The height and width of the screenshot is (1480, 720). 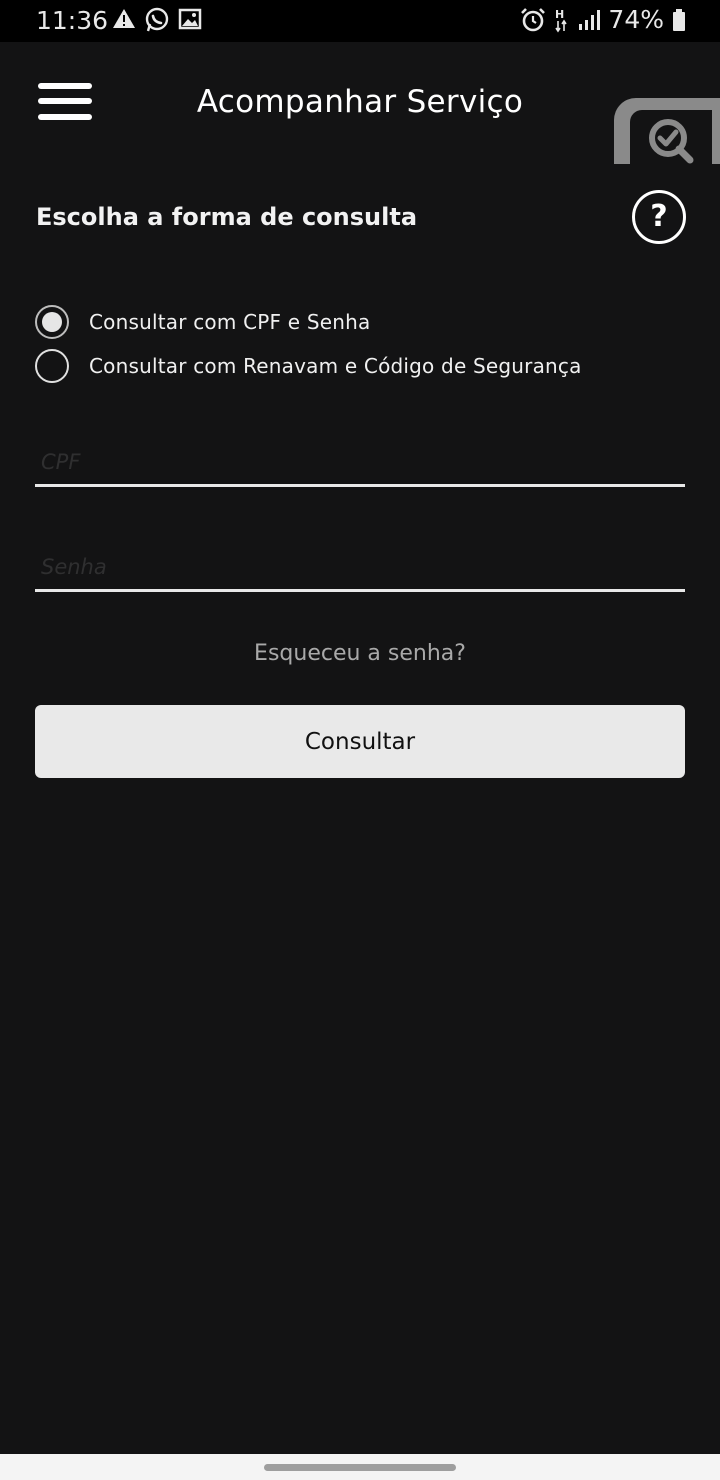 What do you see at coordinates (590, 19) in the screenshot?
I see `signal-icon` at bounding box center [590, 19].